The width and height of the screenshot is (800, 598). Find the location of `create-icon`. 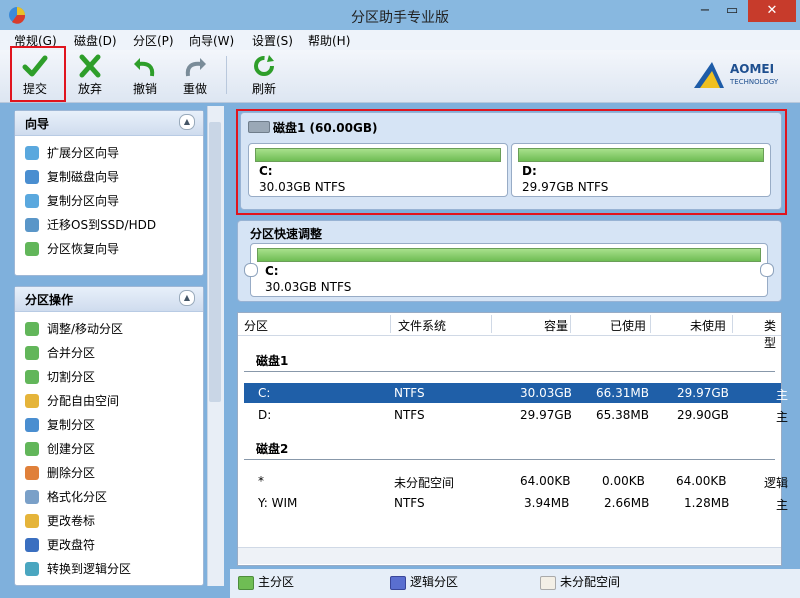

create-icon is located at coordinates (32, 448).